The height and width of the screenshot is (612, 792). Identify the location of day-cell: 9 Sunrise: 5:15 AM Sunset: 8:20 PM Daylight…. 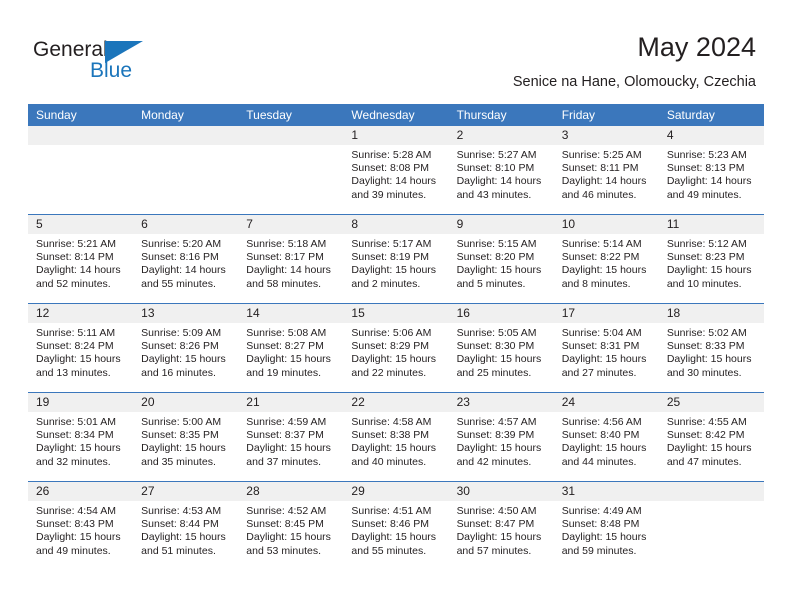
(501, 259).